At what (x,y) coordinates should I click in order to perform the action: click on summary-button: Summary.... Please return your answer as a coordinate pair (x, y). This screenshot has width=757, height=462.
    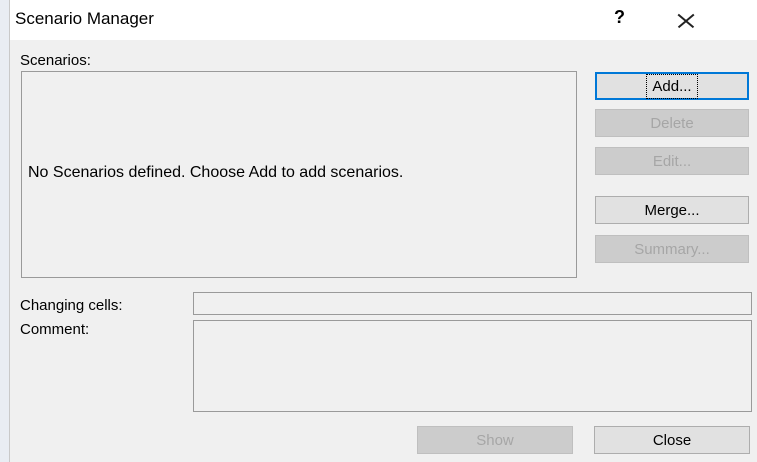
    Looking at the image, I should click on (672, 249).